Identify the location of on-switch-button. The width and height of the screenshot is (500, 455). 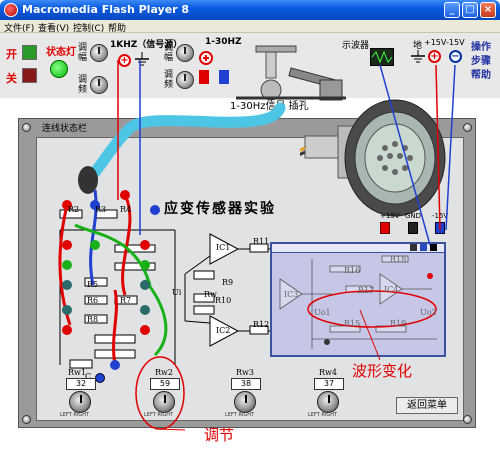
(29, 52).